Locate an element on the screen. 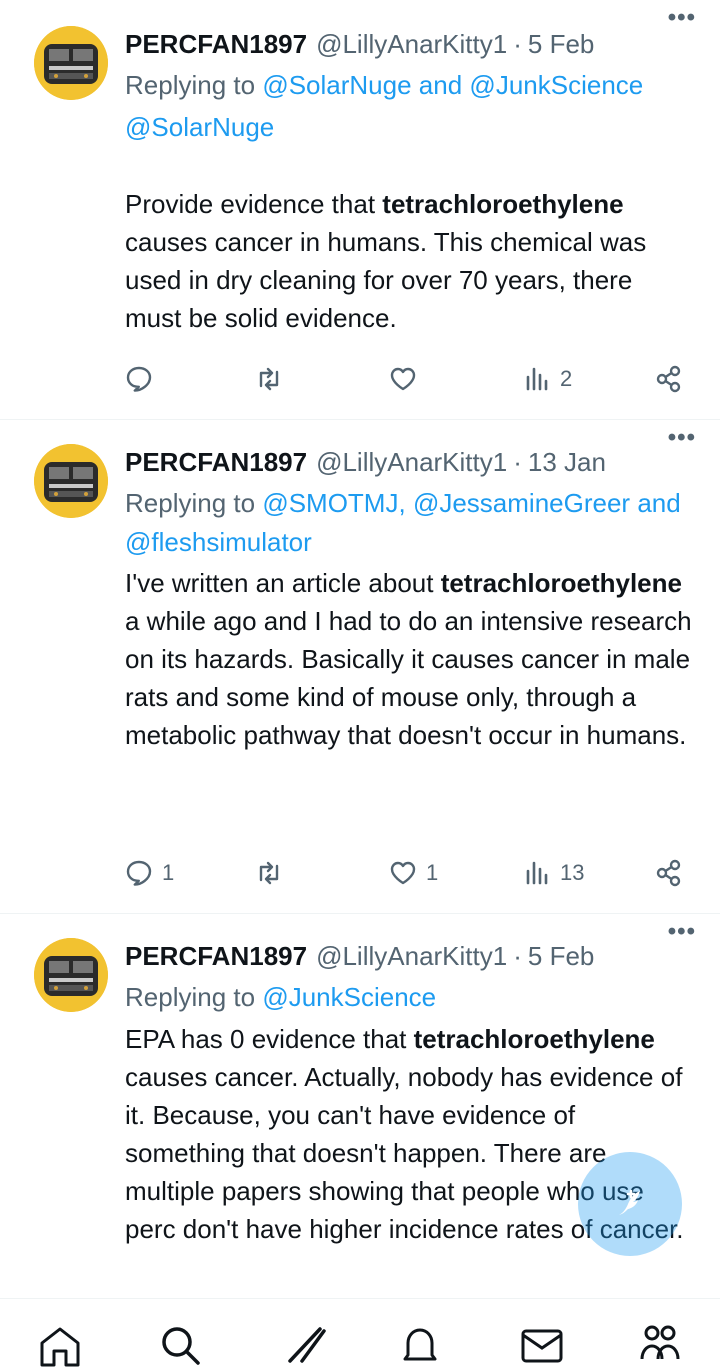  nav-search is located at coordinates (180, 1345).